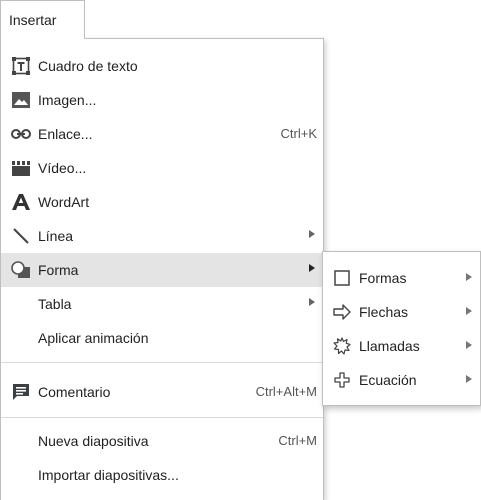  I want to click on submenu-item-label: Llamadas, so click(389, 346).